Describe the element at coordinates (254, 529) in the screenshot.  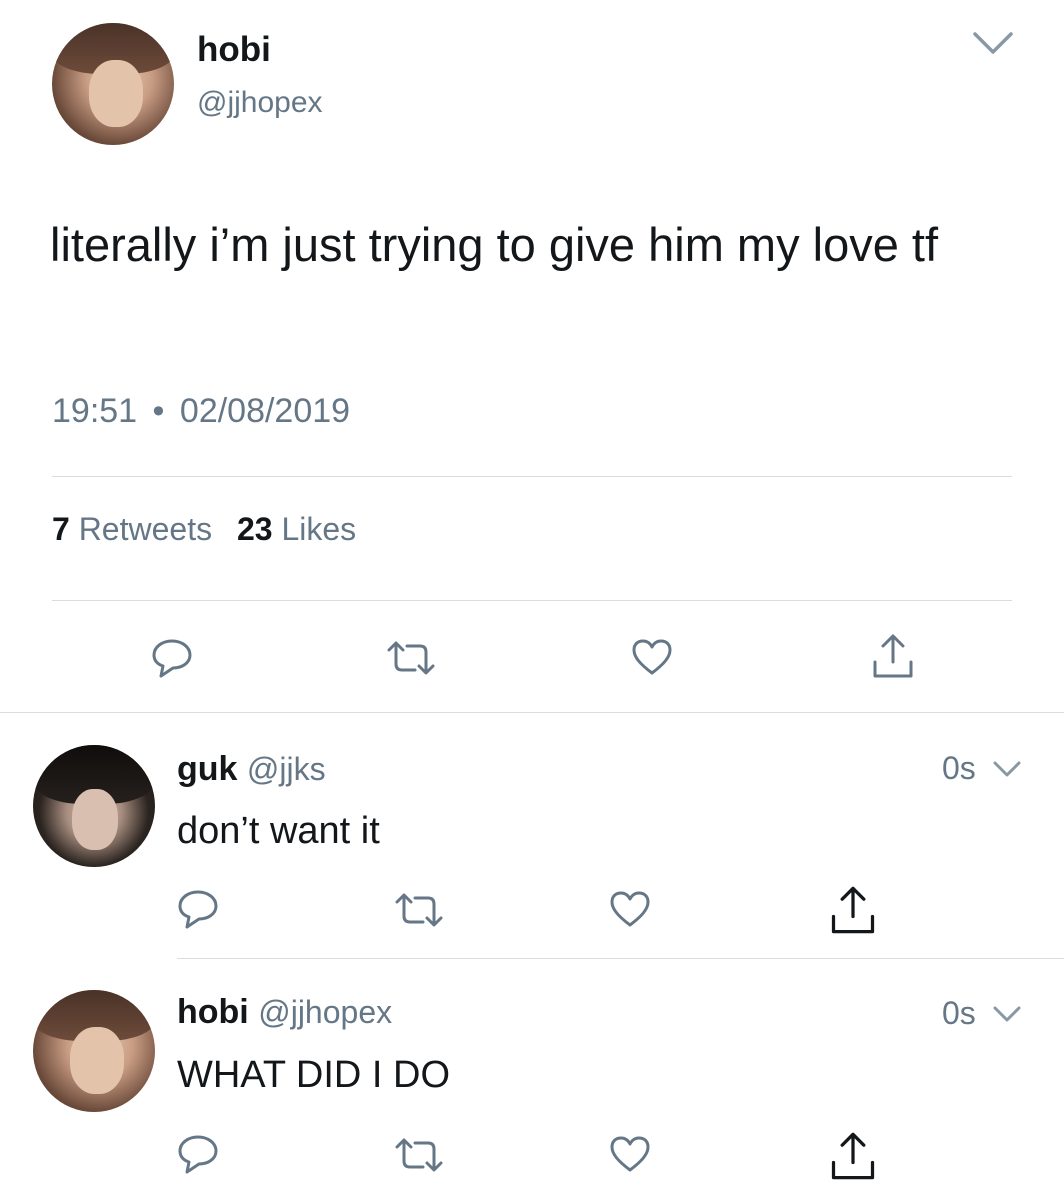
I see `likes-count: 23` at that location.